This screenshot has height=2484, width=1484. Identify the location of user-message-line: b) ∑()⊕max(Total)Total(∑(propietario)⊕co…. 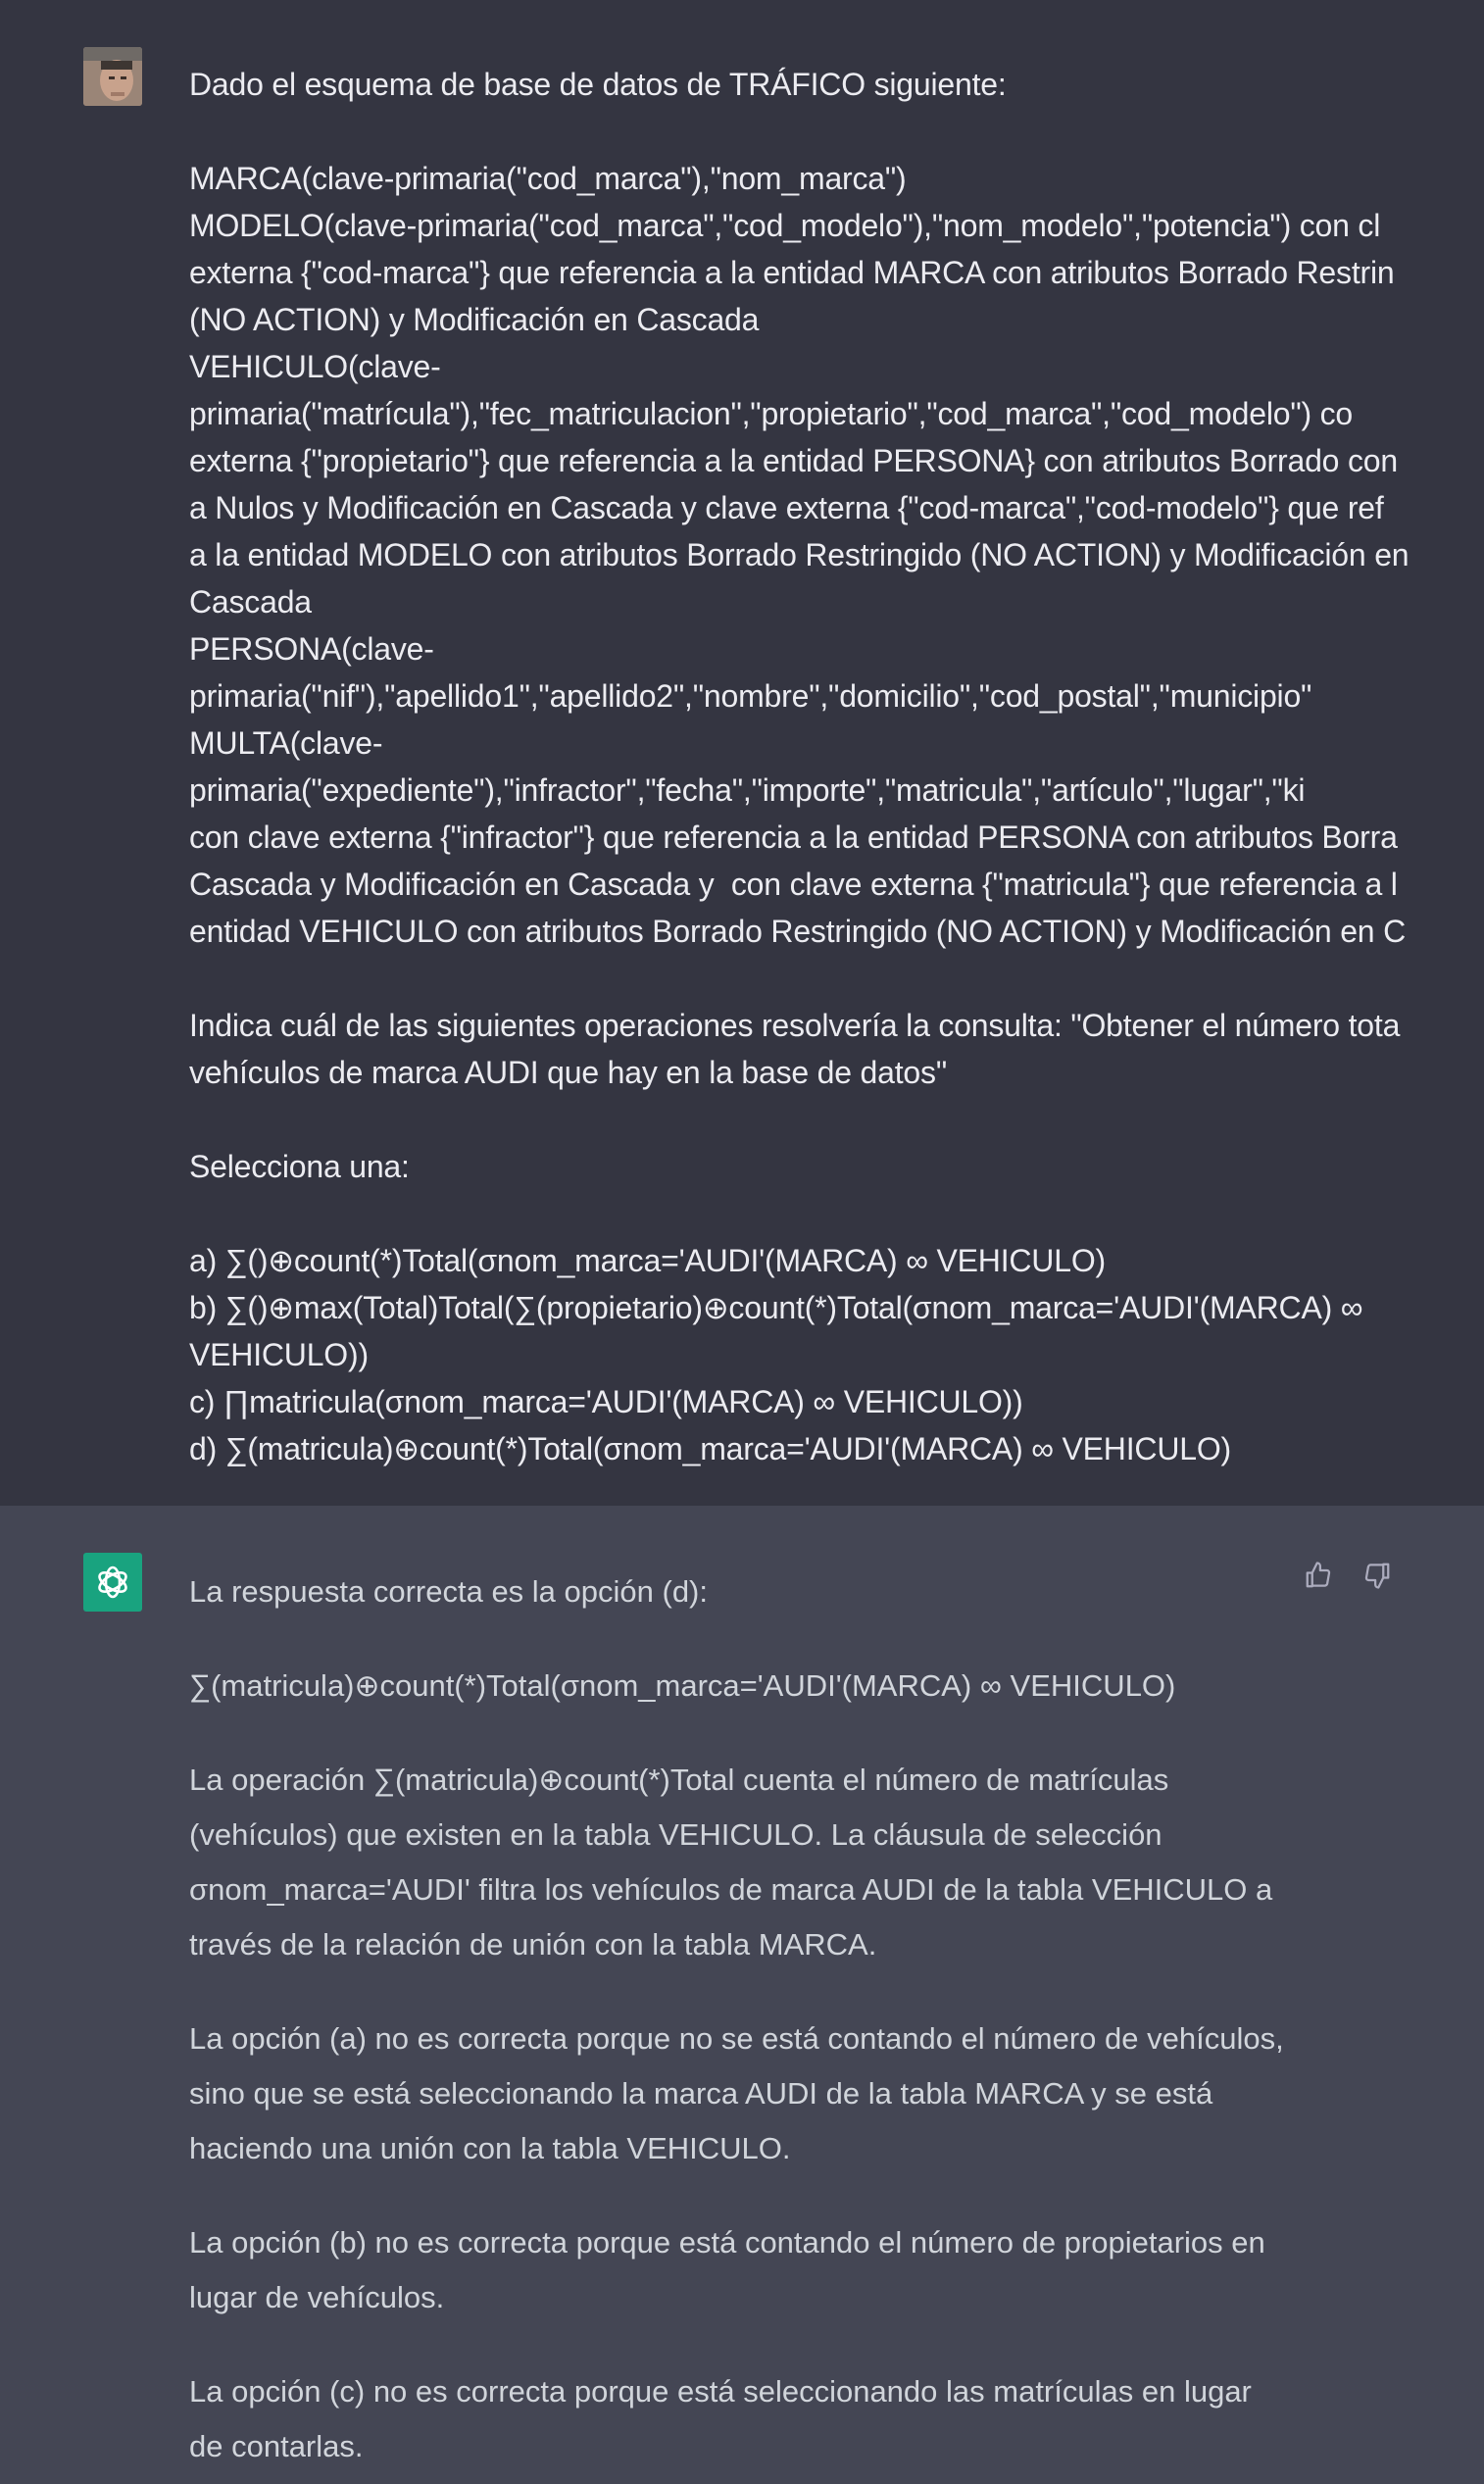
(776, 1308).